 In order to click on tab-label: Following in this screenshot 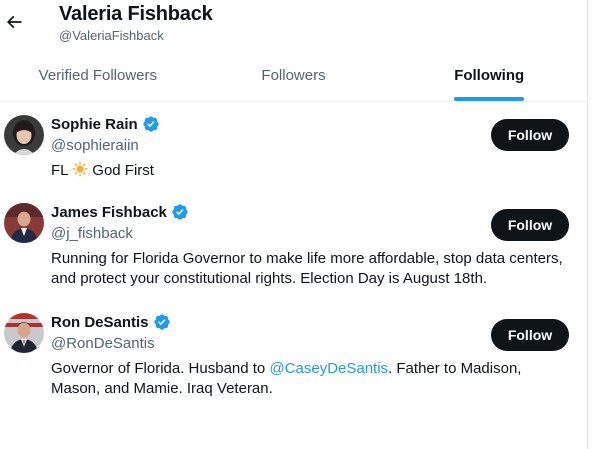, I will do `click(489, 75)`.